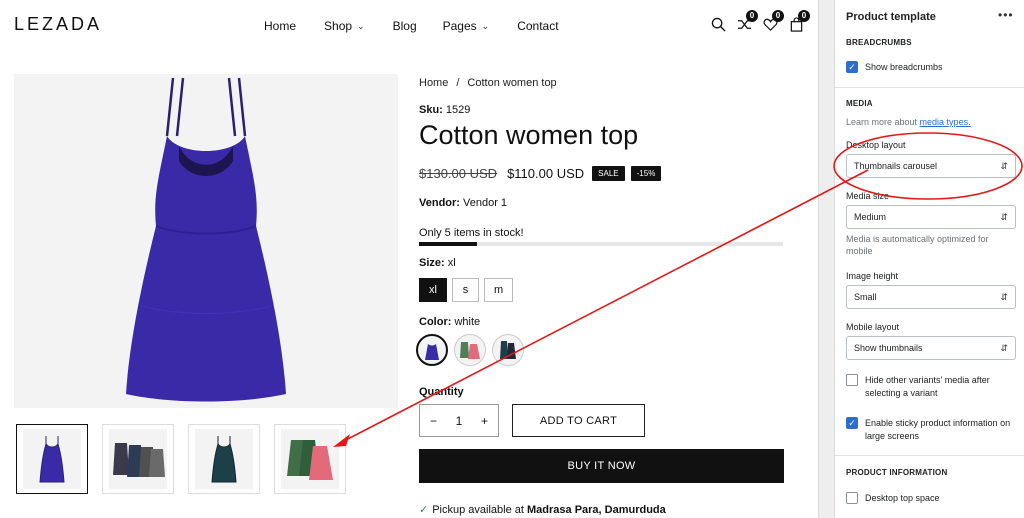 This screenshot has height=518, width=1024. I want to click on tank-top-image, so click(206, 239).